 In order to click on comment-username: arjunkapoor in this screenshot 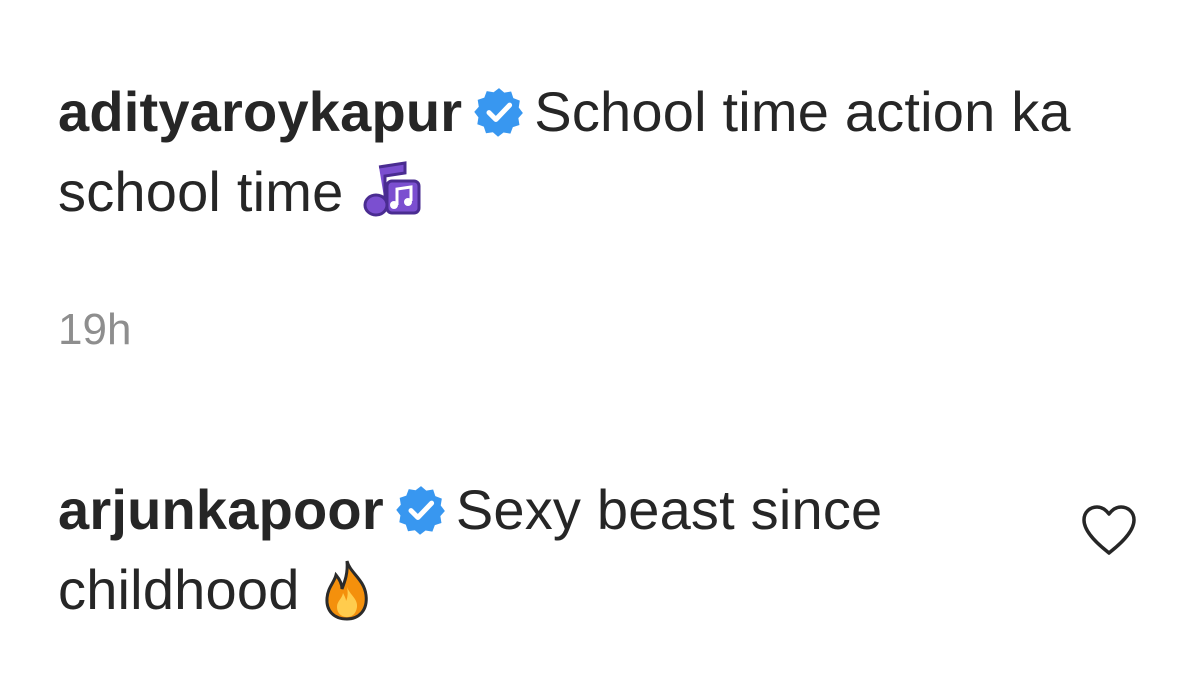, I will do `click(221, 509)`.